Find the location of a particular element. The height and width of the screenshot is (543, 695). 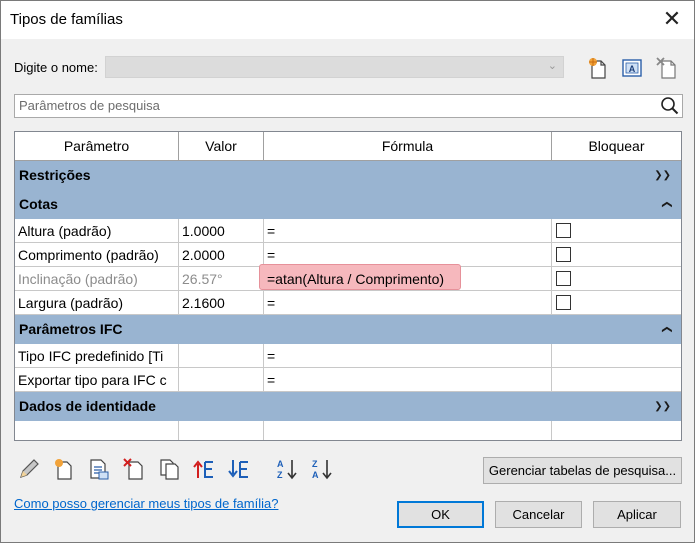

move-up-icon is located at coordinates (205, 469).